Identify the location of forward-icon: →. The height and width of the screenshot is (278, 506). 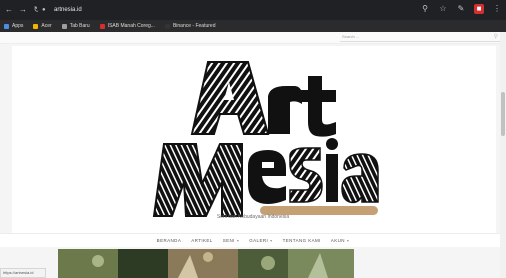
(23, 10).